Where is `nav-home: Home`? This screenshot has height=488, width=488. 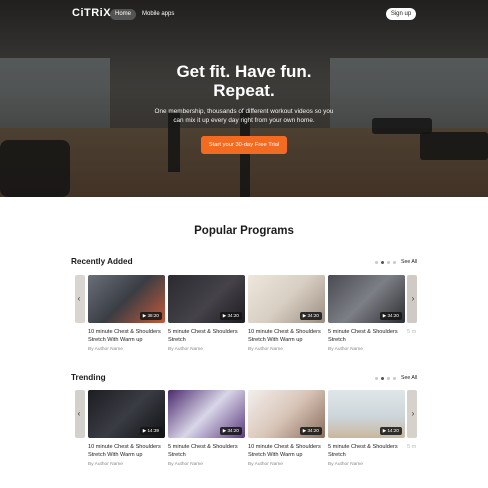
nav-home: Home is located at coordinates (123, 14).